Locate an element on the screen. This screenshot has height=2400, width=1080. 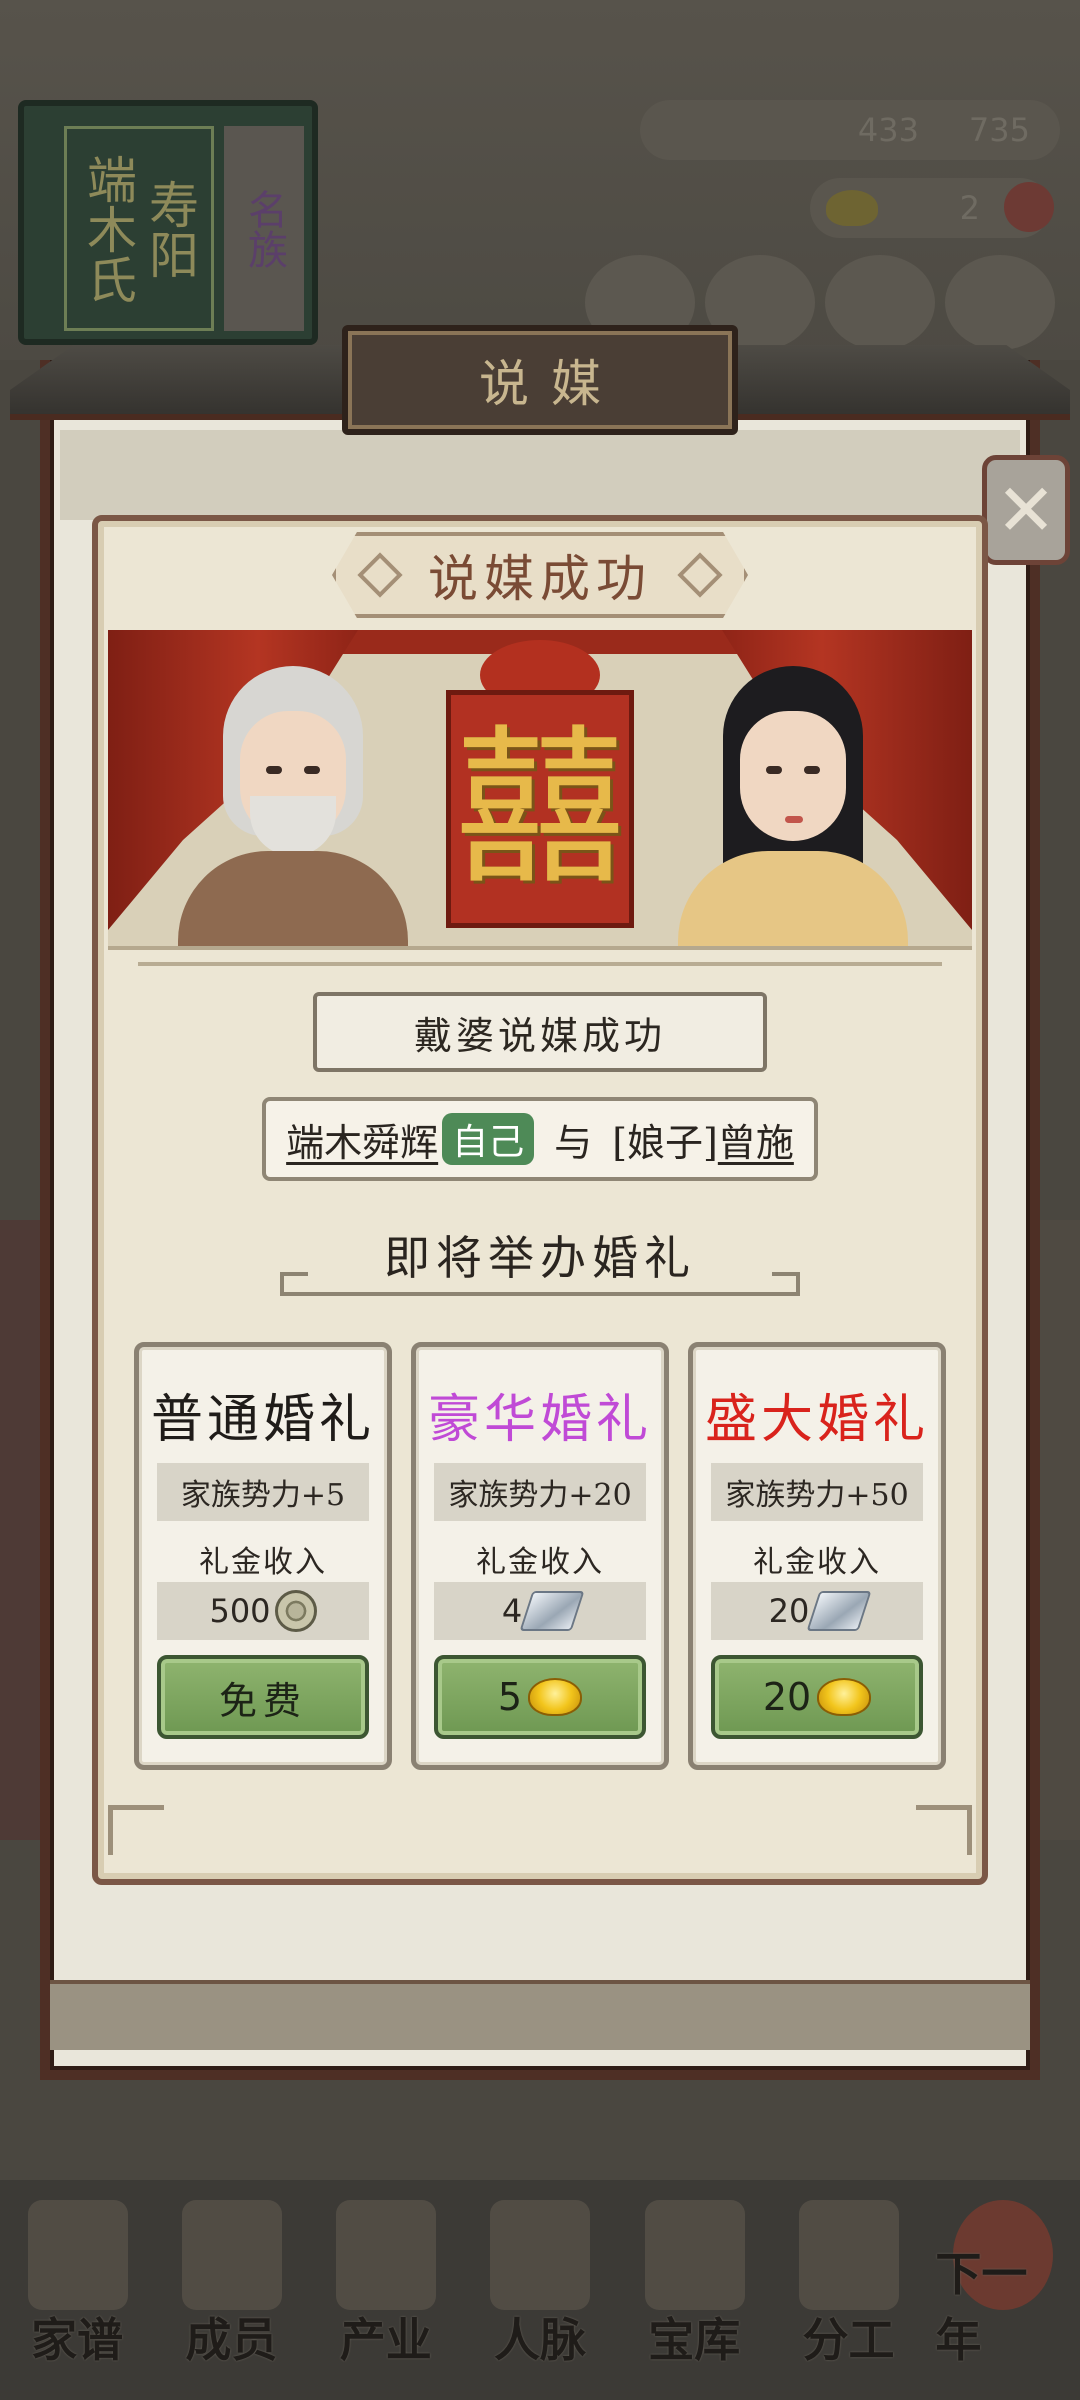
bride-title: [娘子] is located at coordinates (665, 1142).